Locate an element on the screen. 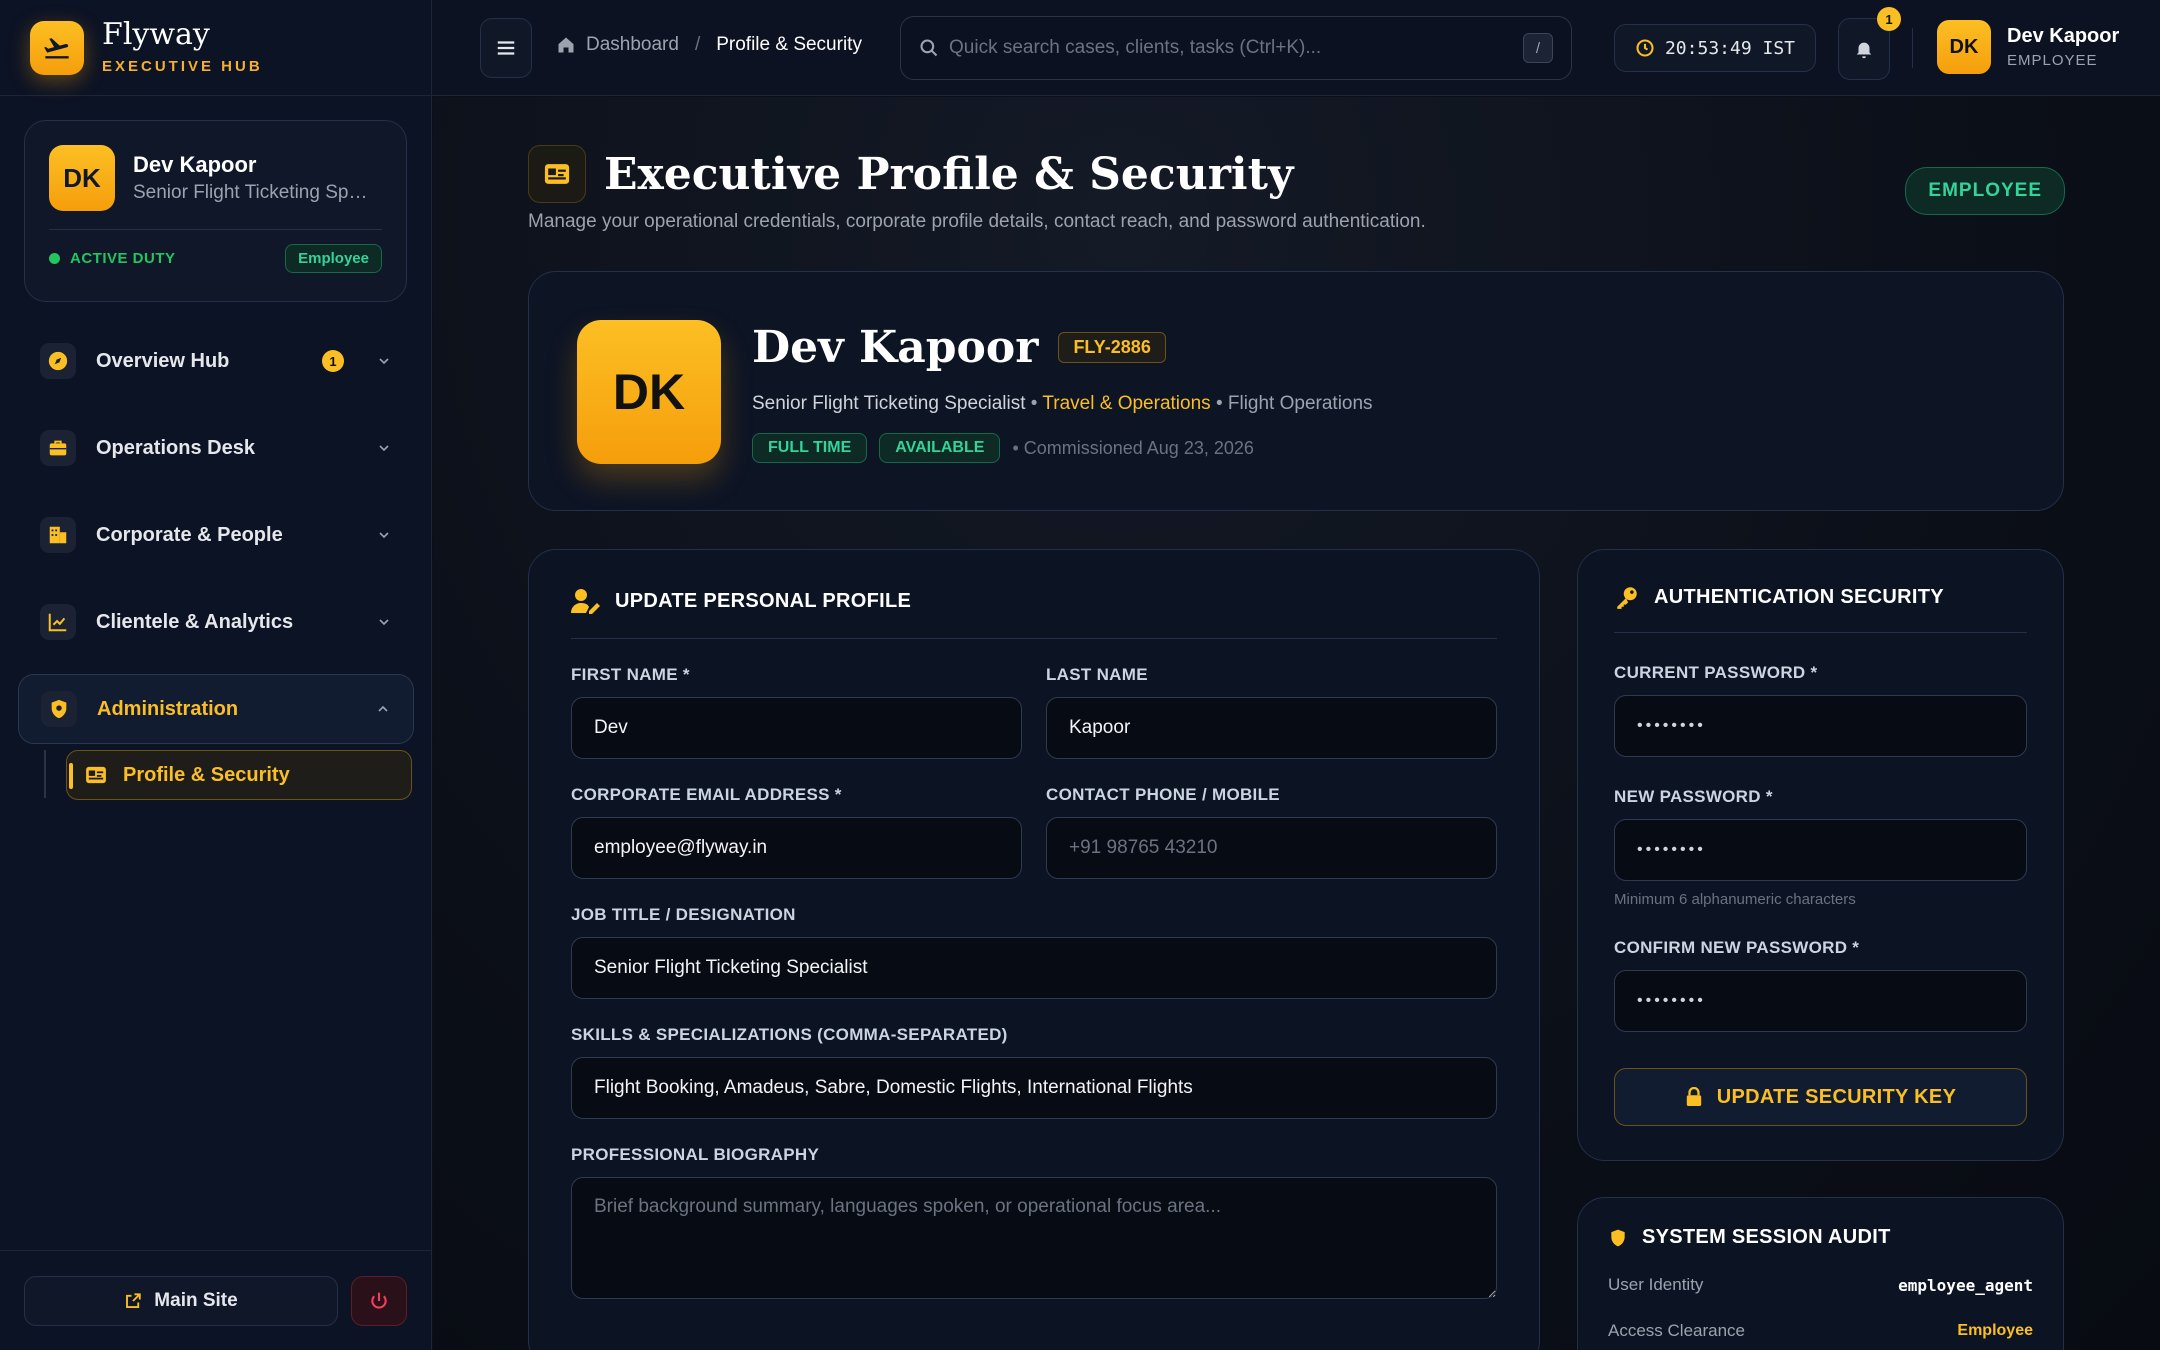 The image size is (2160, 1350). update-security-key-button: UPDATE SECURITY KEY is located at coordinates (1820, 1097).